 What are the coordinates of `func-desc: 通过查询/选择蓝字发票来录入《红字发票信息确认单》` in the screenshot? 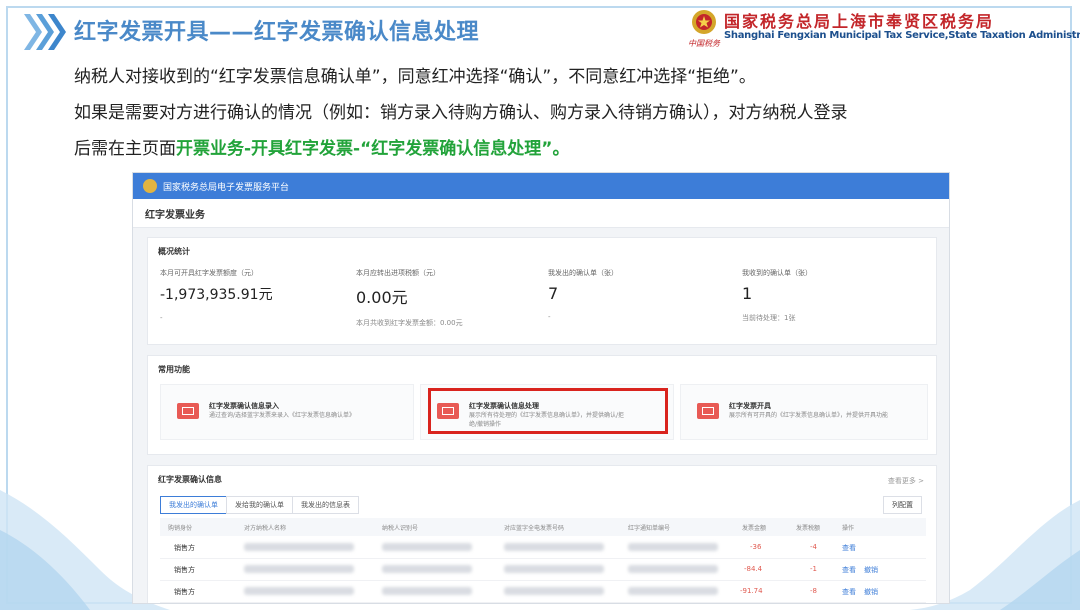 It's located at (282, 415).